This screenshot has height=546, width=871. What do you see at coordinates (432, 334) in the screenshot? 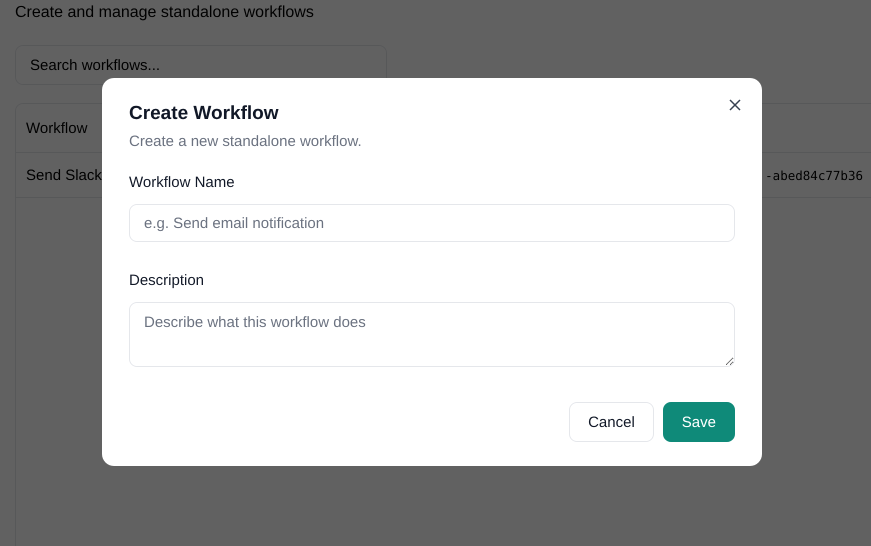
I see `description-field: Describe what this workflow does` at bounding box center [432, 334].